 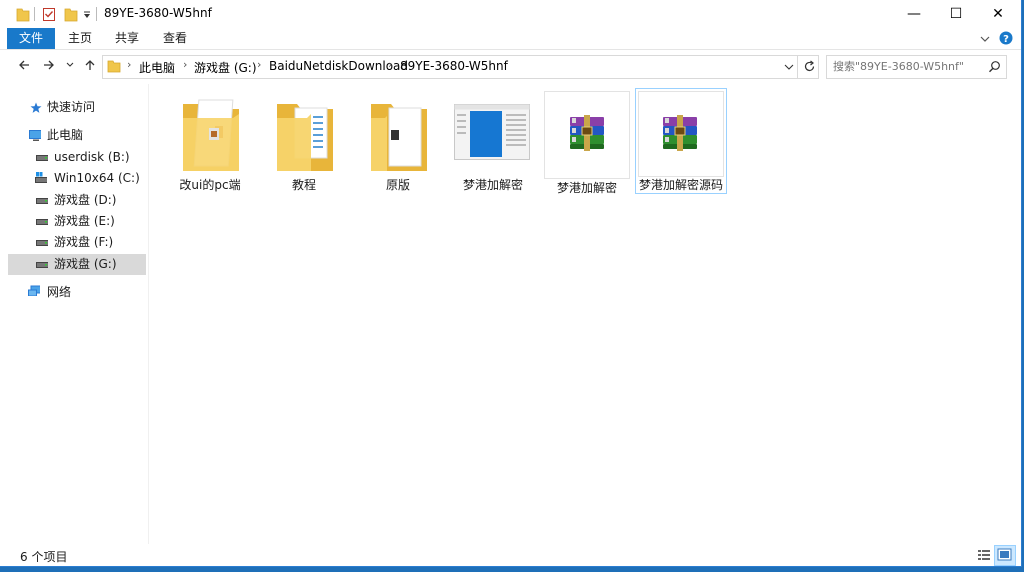 I want to click on file-item-folder: 改ui的pc端, so click(x=210, y=140).